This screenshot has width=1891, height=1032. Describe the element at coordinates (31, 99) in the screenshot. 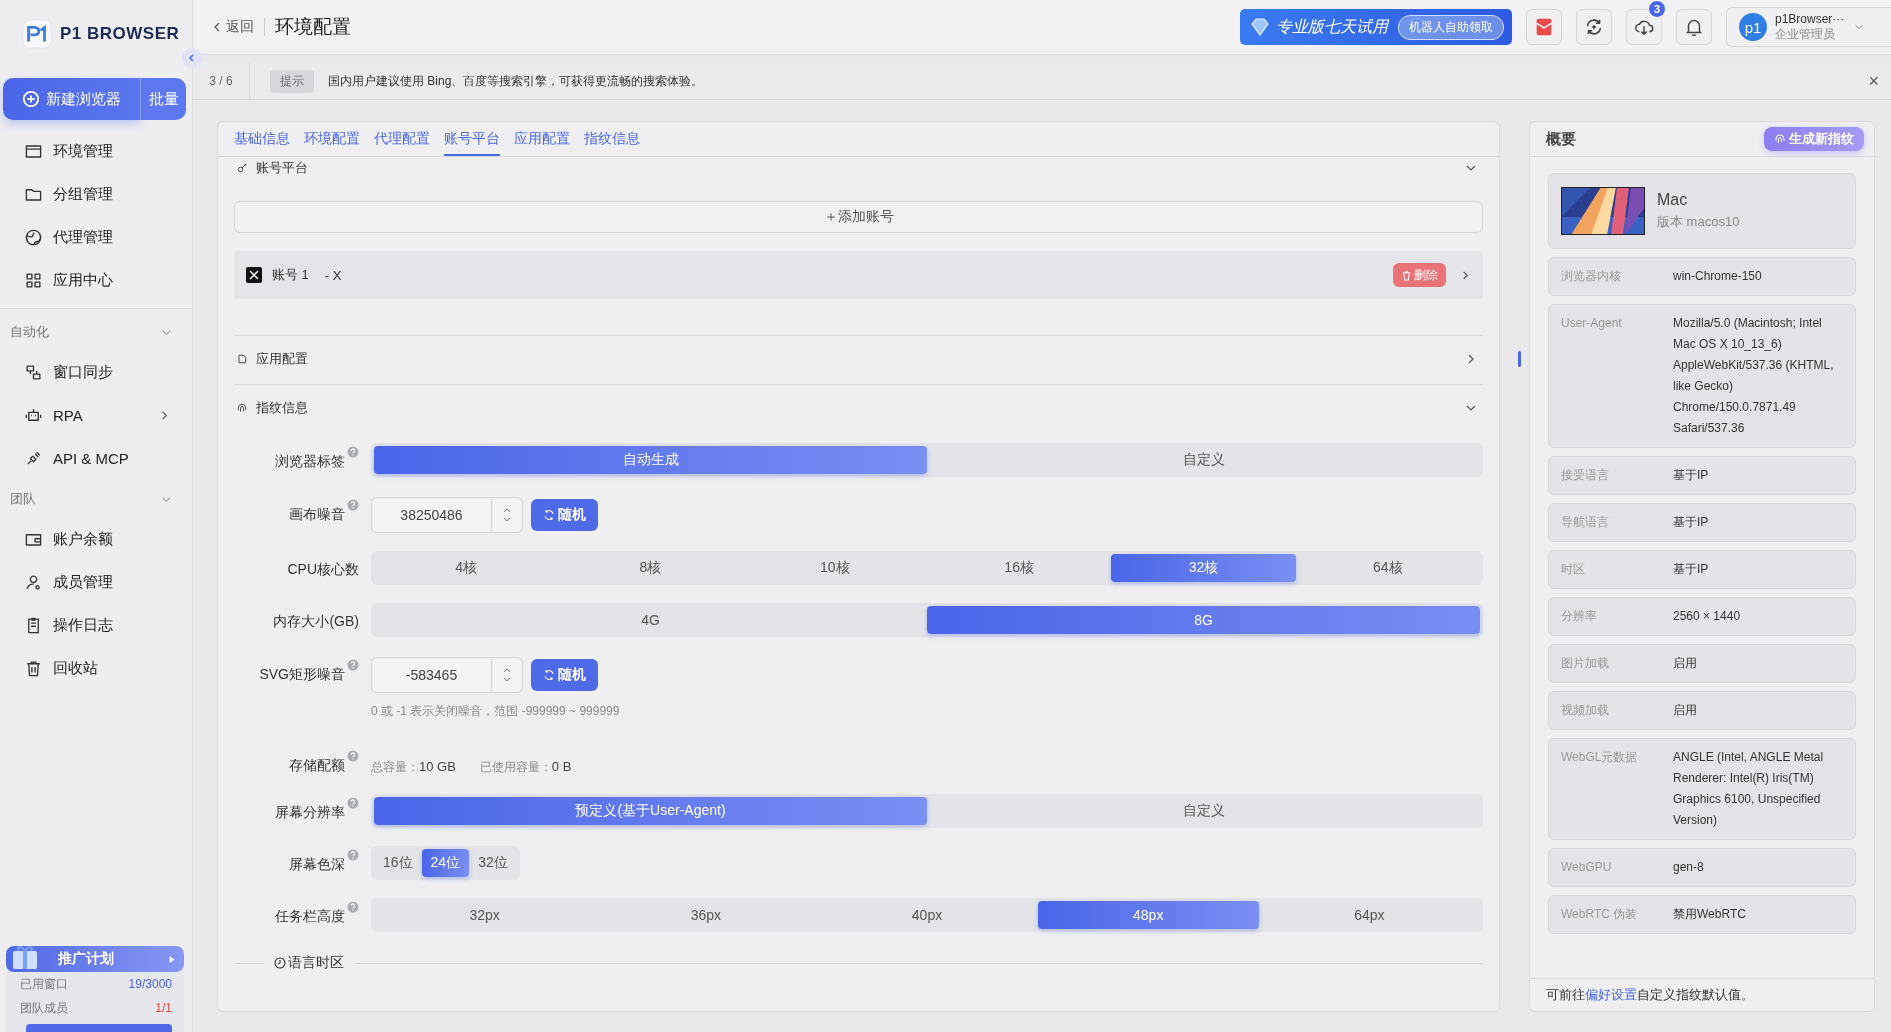

I see `plus-icon` at that location.